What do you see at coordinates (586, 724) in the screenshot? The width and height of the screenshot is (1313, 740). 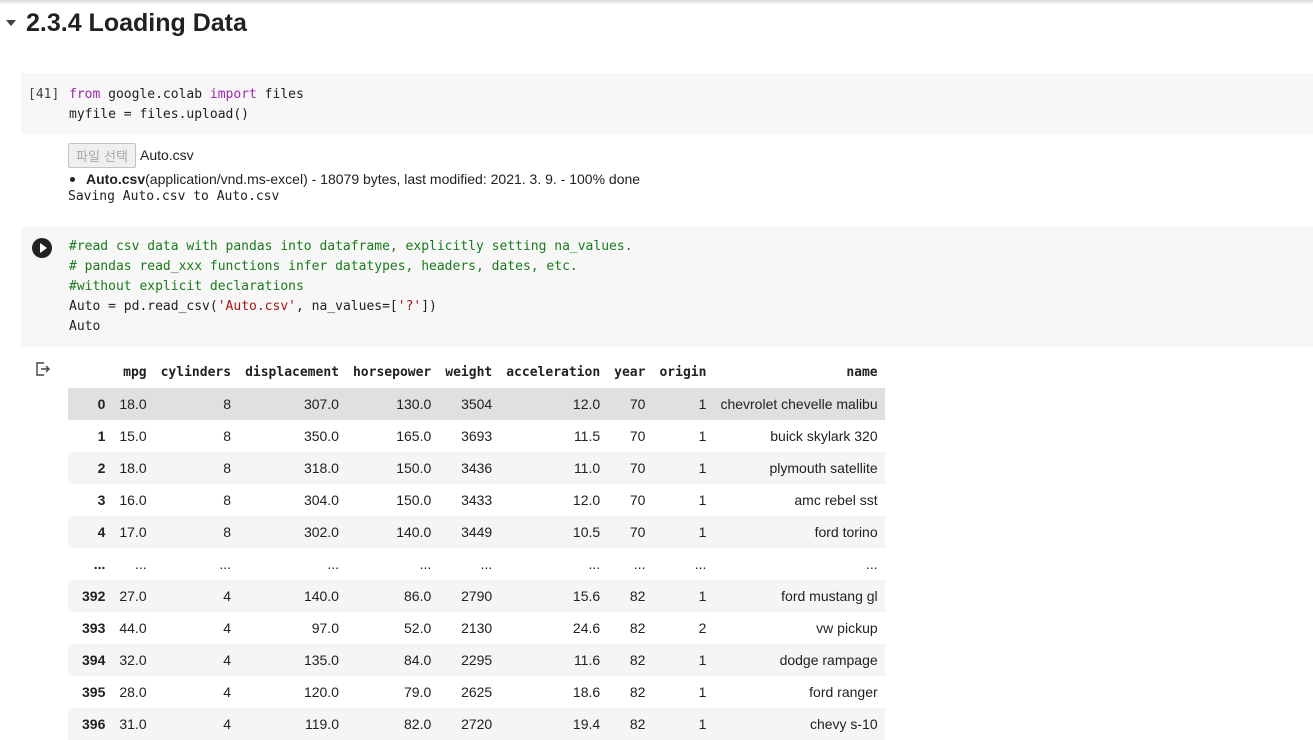 I see `table-cell: 19.4` at bounding box center [586, 724].